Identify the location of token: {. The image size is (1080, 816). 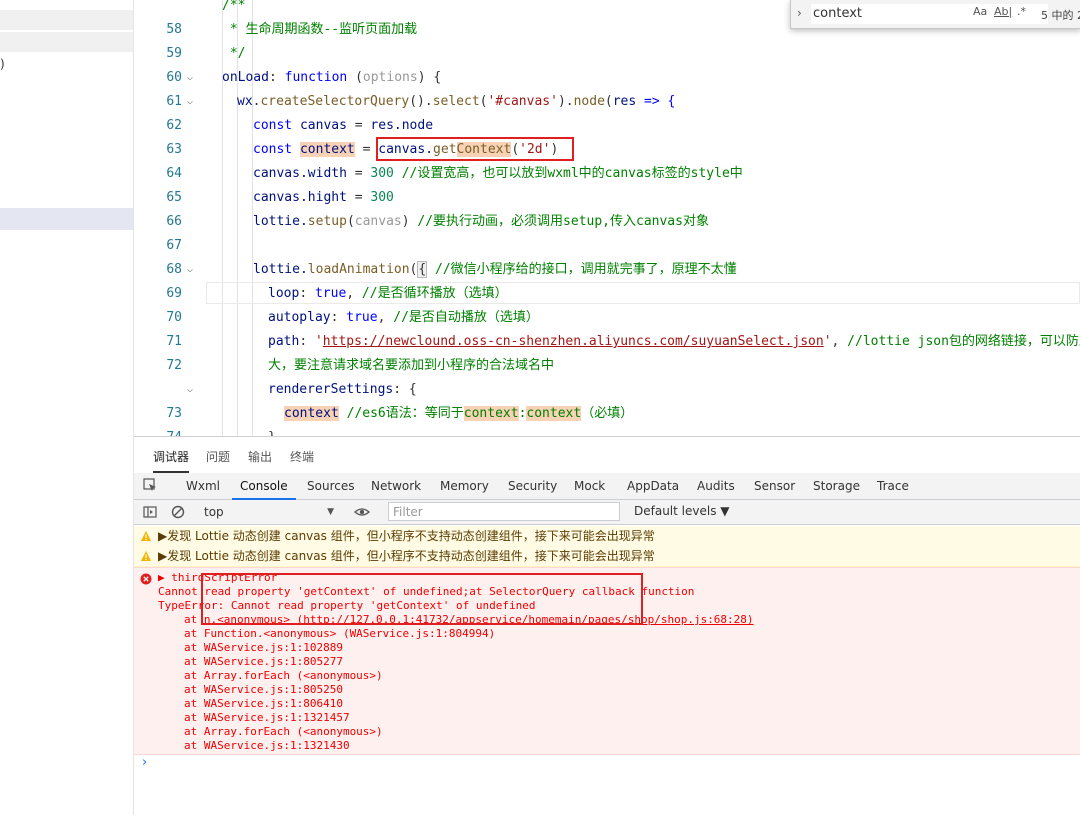
(412, 389).